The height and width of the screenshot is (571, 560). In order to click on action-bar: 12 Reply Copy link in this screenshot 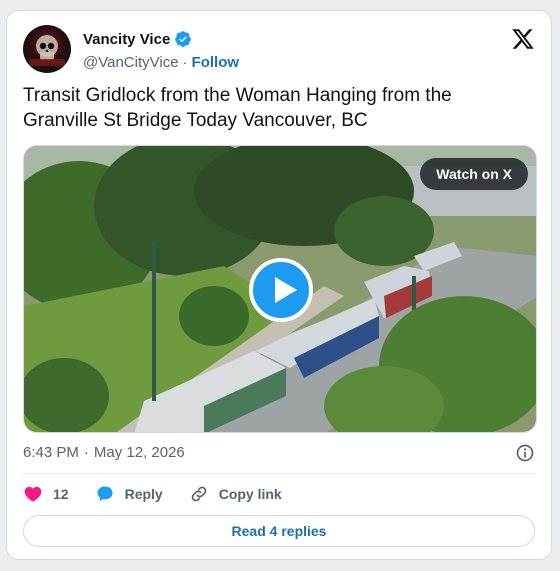, I will do `click(152, 494)`.